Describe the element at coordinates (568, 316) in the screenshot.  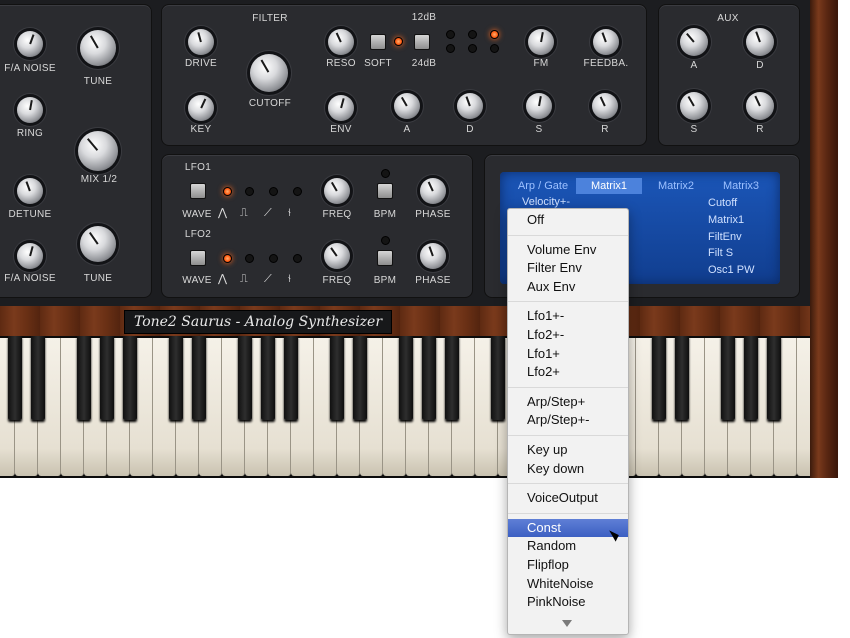
I see `menu-item: Lfo1+-` at that location.